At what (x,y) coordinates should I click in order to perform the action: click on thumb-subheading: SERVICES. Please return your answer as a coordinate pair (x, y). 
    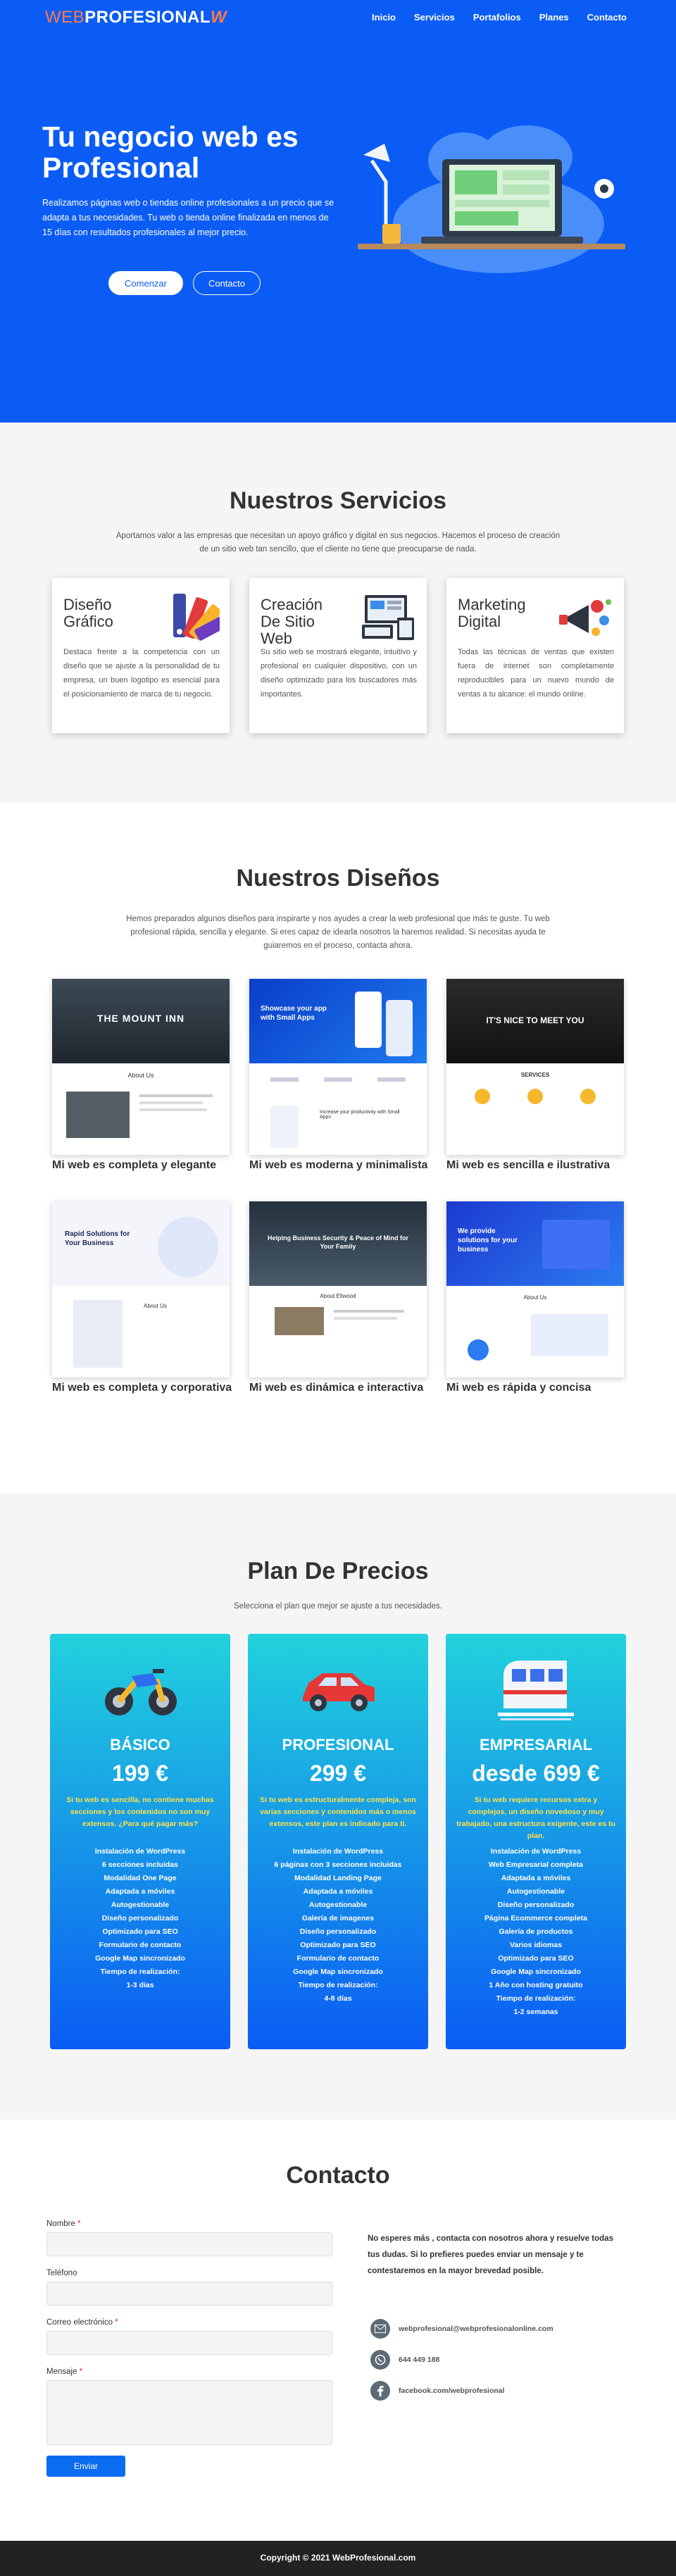
    Looking at the image, I should click on (535, 1075).